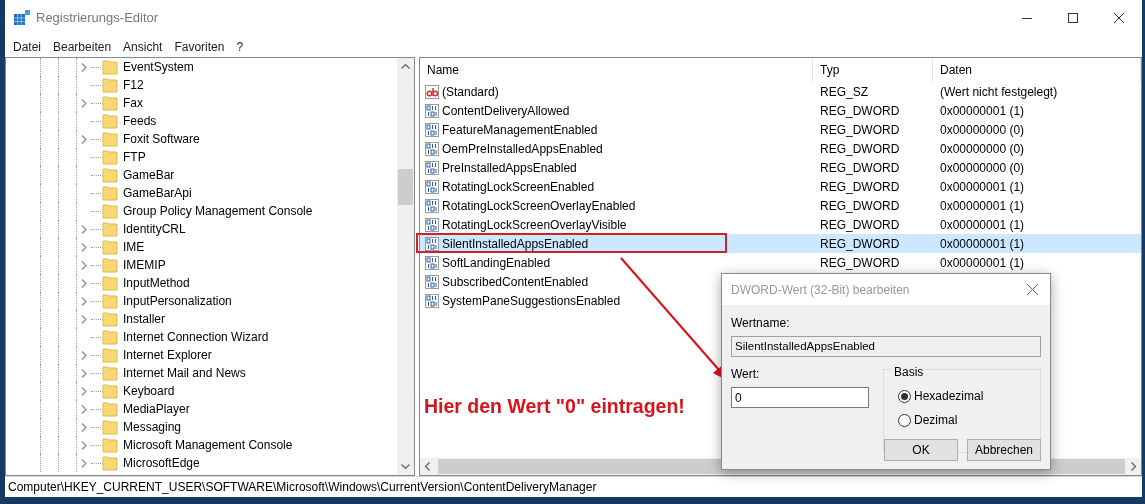  Describe the element at coordinates (506, 111) in the screenshot. I see `value-name: ContentDeliveryAllowed` at that location.